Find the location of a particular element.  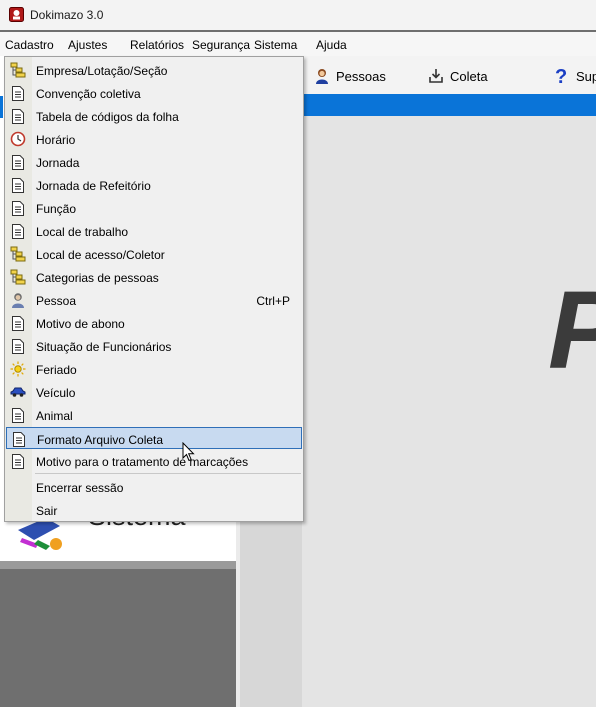

brand-logo-letter: P is located at coordinates (572, 331).